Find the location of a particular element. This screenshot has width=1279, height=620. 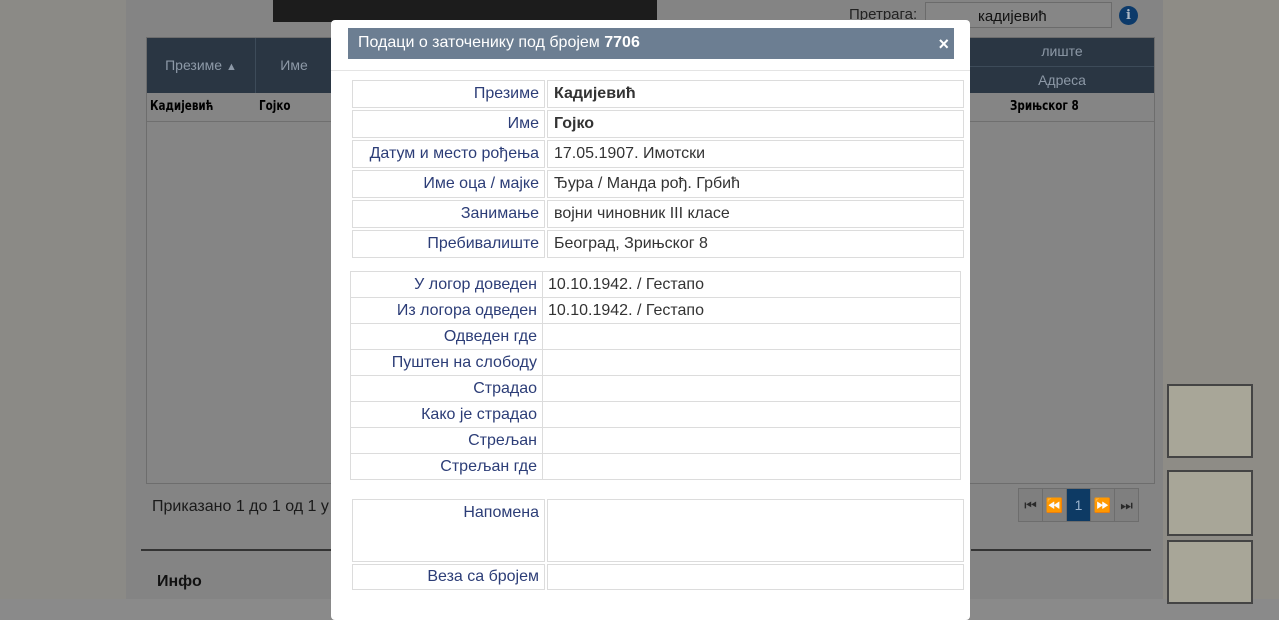

header-photo is located at coordinates (465, 11).